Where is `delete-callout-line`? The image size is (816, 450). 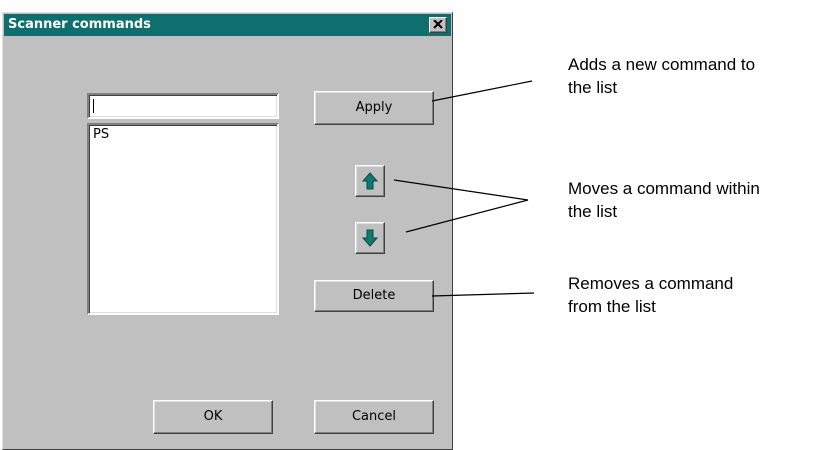
delete-callout-line is located at coordinates (483, 294).